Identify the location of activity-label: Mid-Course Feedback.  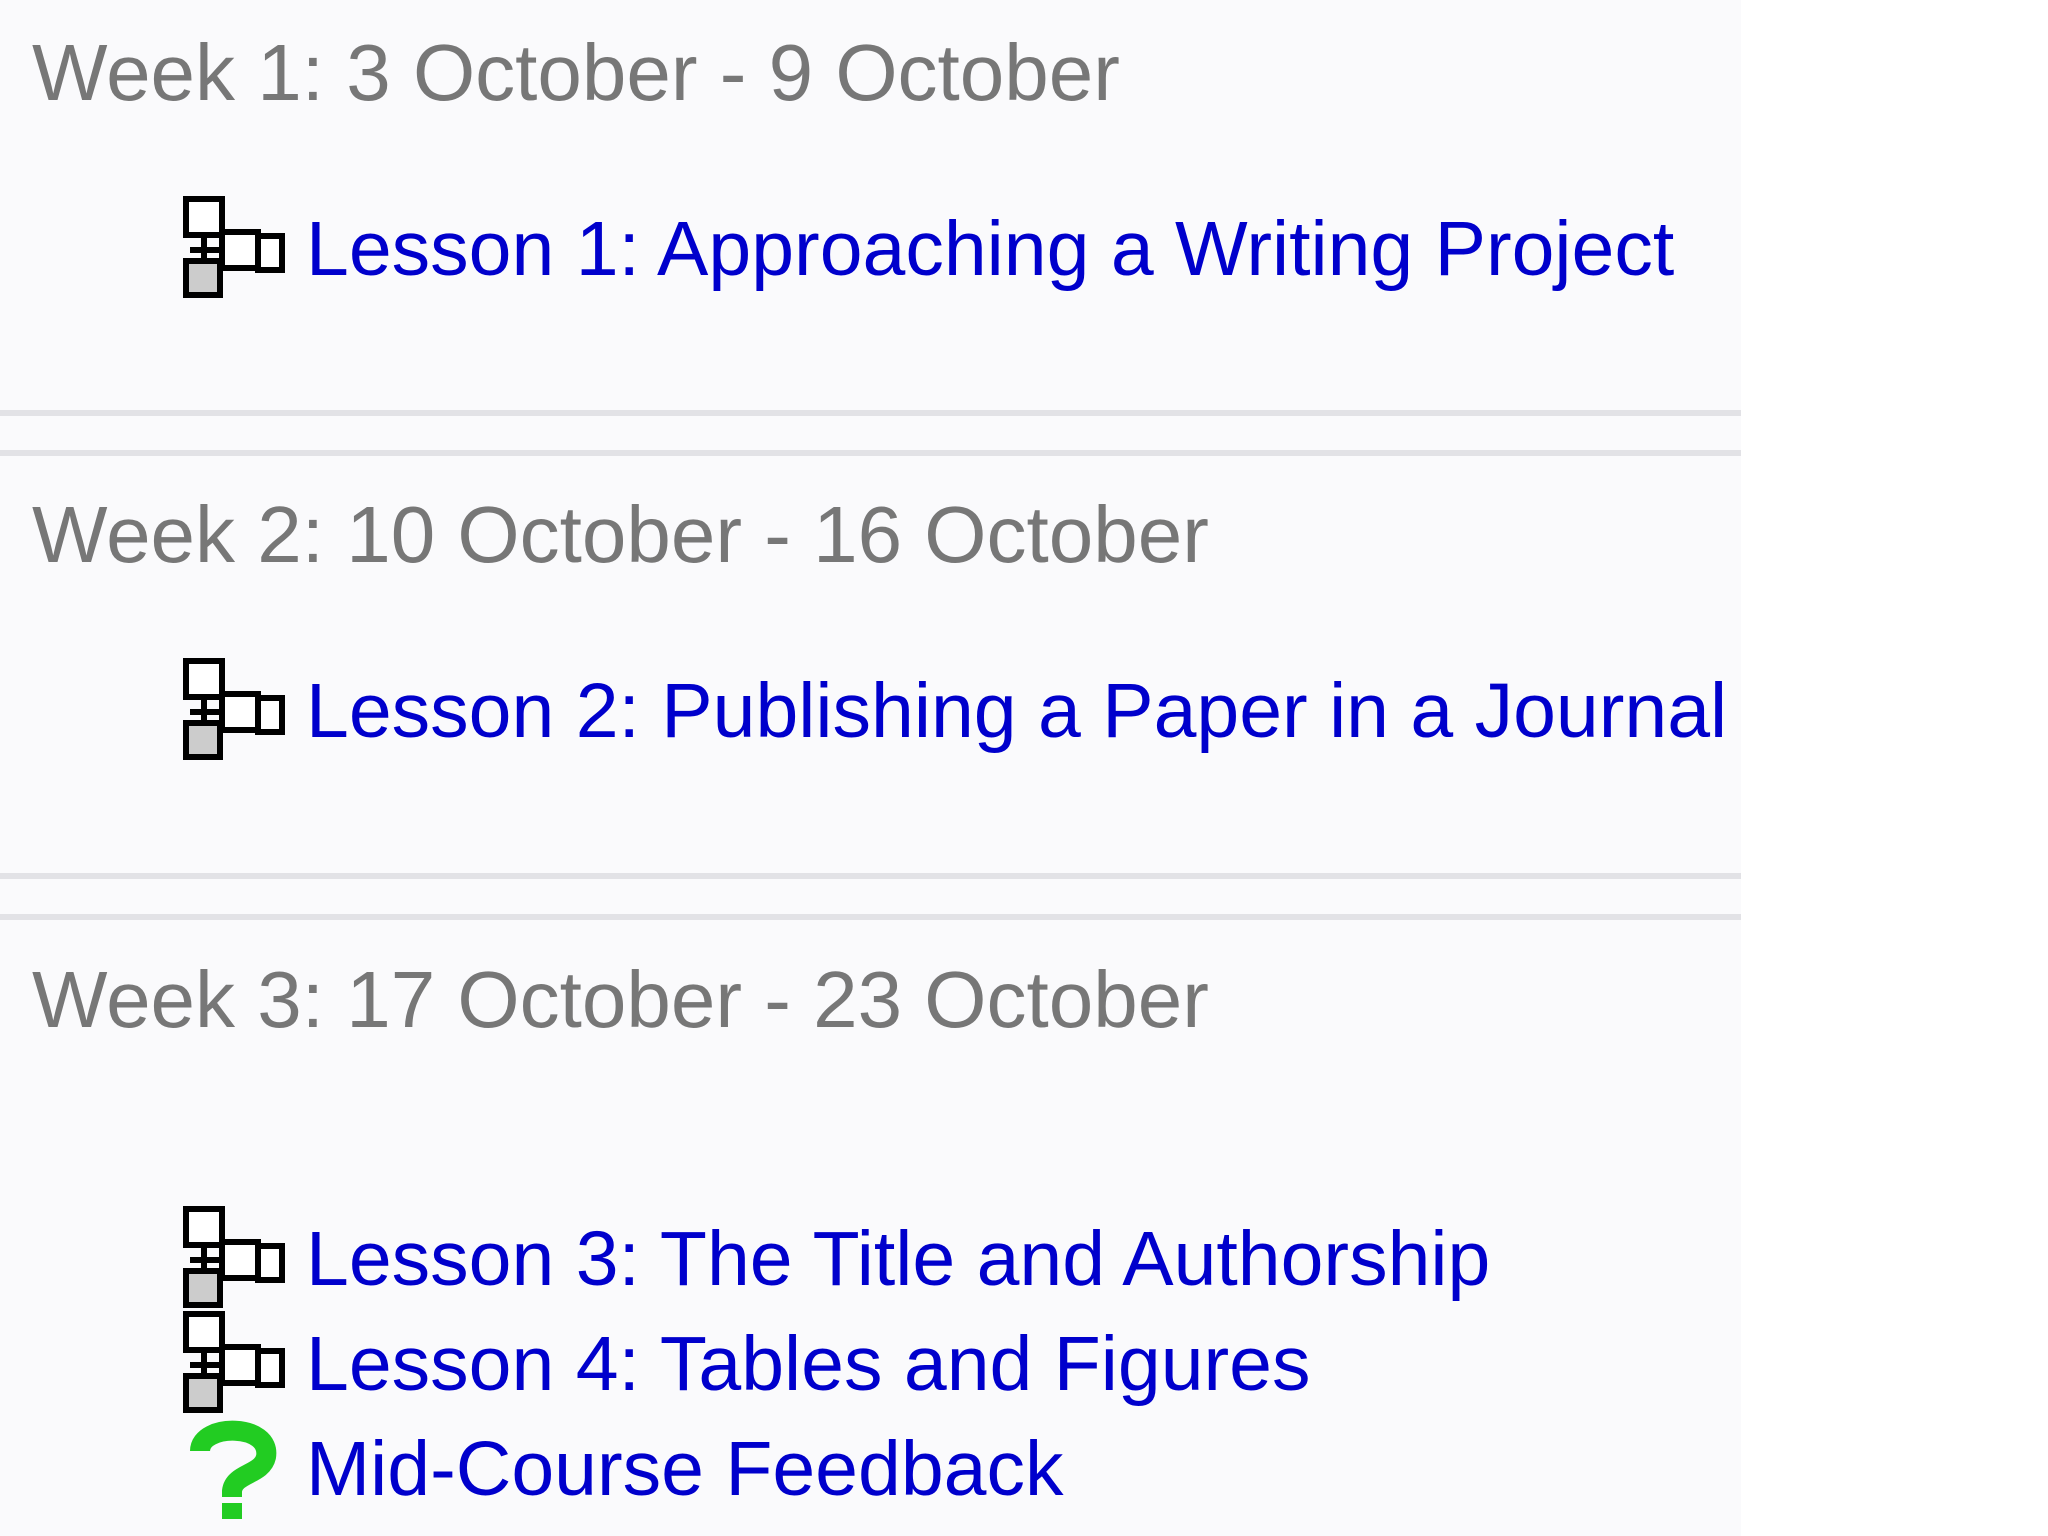
(685, 1469).